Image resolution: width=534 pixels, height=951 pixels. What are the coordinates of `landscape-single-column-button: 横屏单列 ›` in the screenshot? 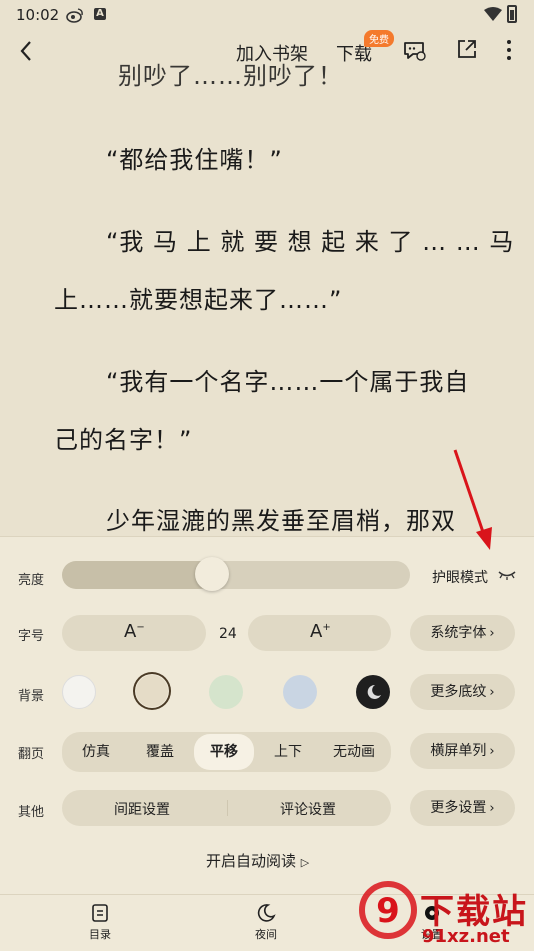 It's located at (462, 751).